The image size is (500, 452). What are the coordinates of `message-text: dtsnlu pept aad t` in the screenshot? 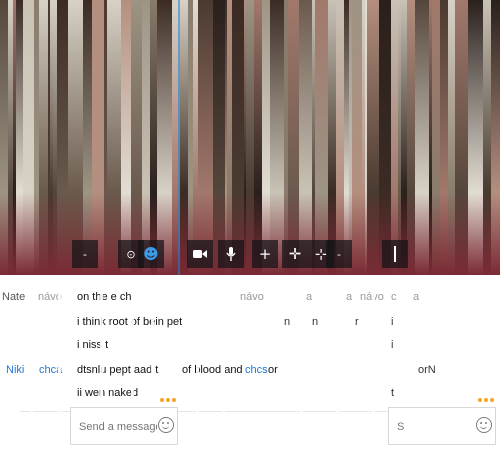 It's located at (118, 370).